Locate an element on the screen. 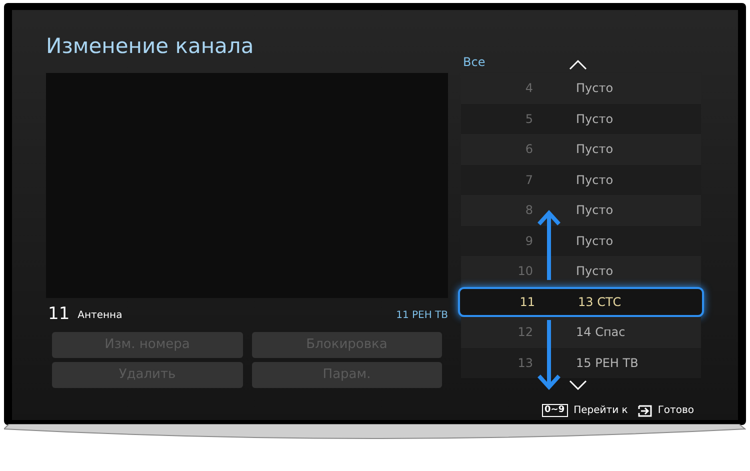  row-name: 13 СТС is located at coordinates (600, 302).